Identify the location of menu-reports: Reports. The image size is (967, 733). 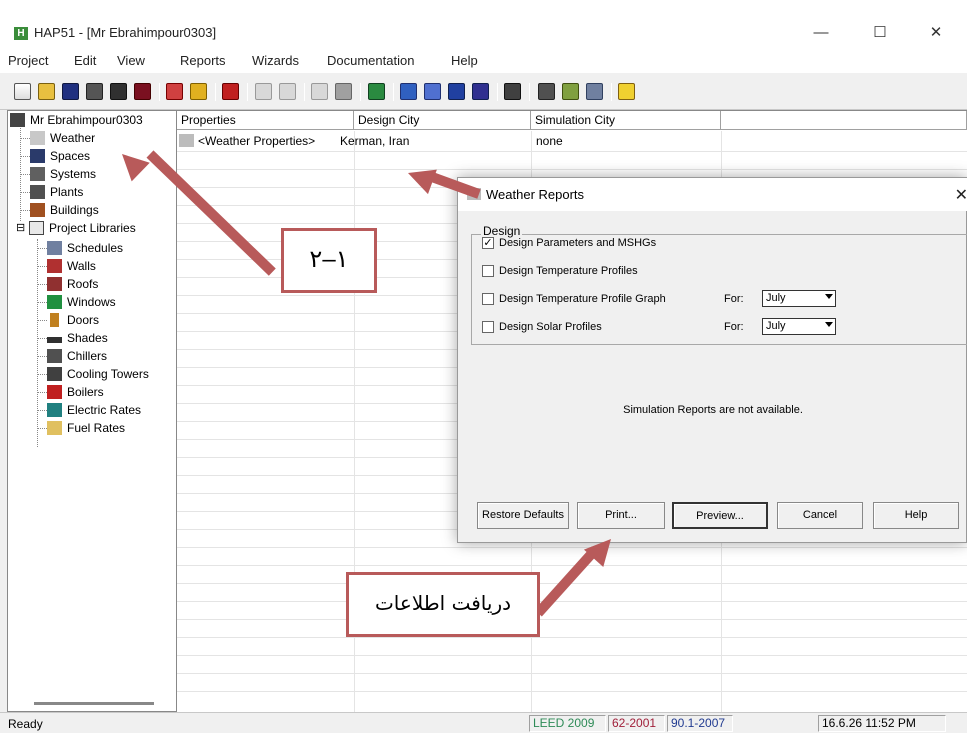
(203, 60).